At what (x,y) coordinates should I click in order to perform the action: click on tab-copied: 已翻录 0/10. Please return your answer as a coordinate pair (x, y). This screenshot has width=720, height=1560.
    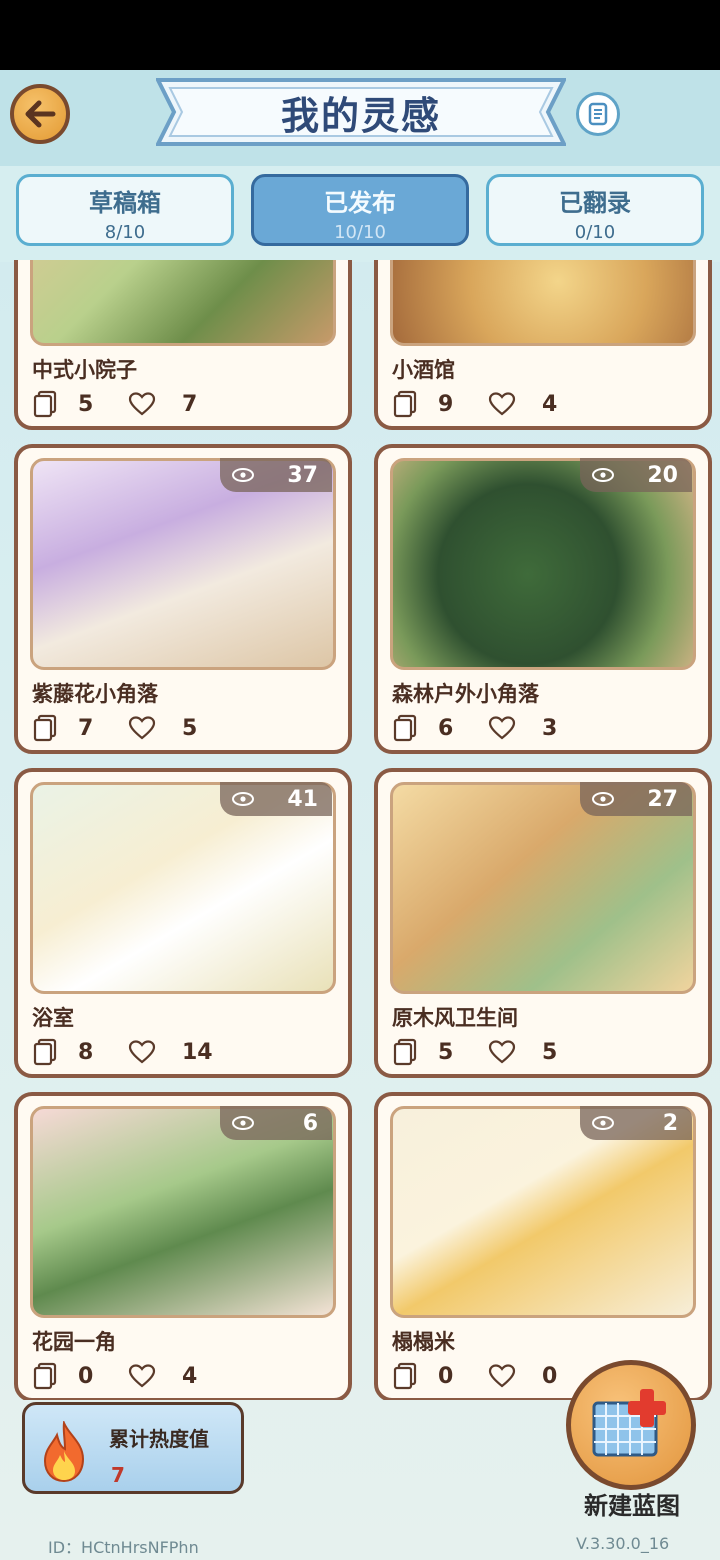
    Looking at the image, I should click on (595, 210).